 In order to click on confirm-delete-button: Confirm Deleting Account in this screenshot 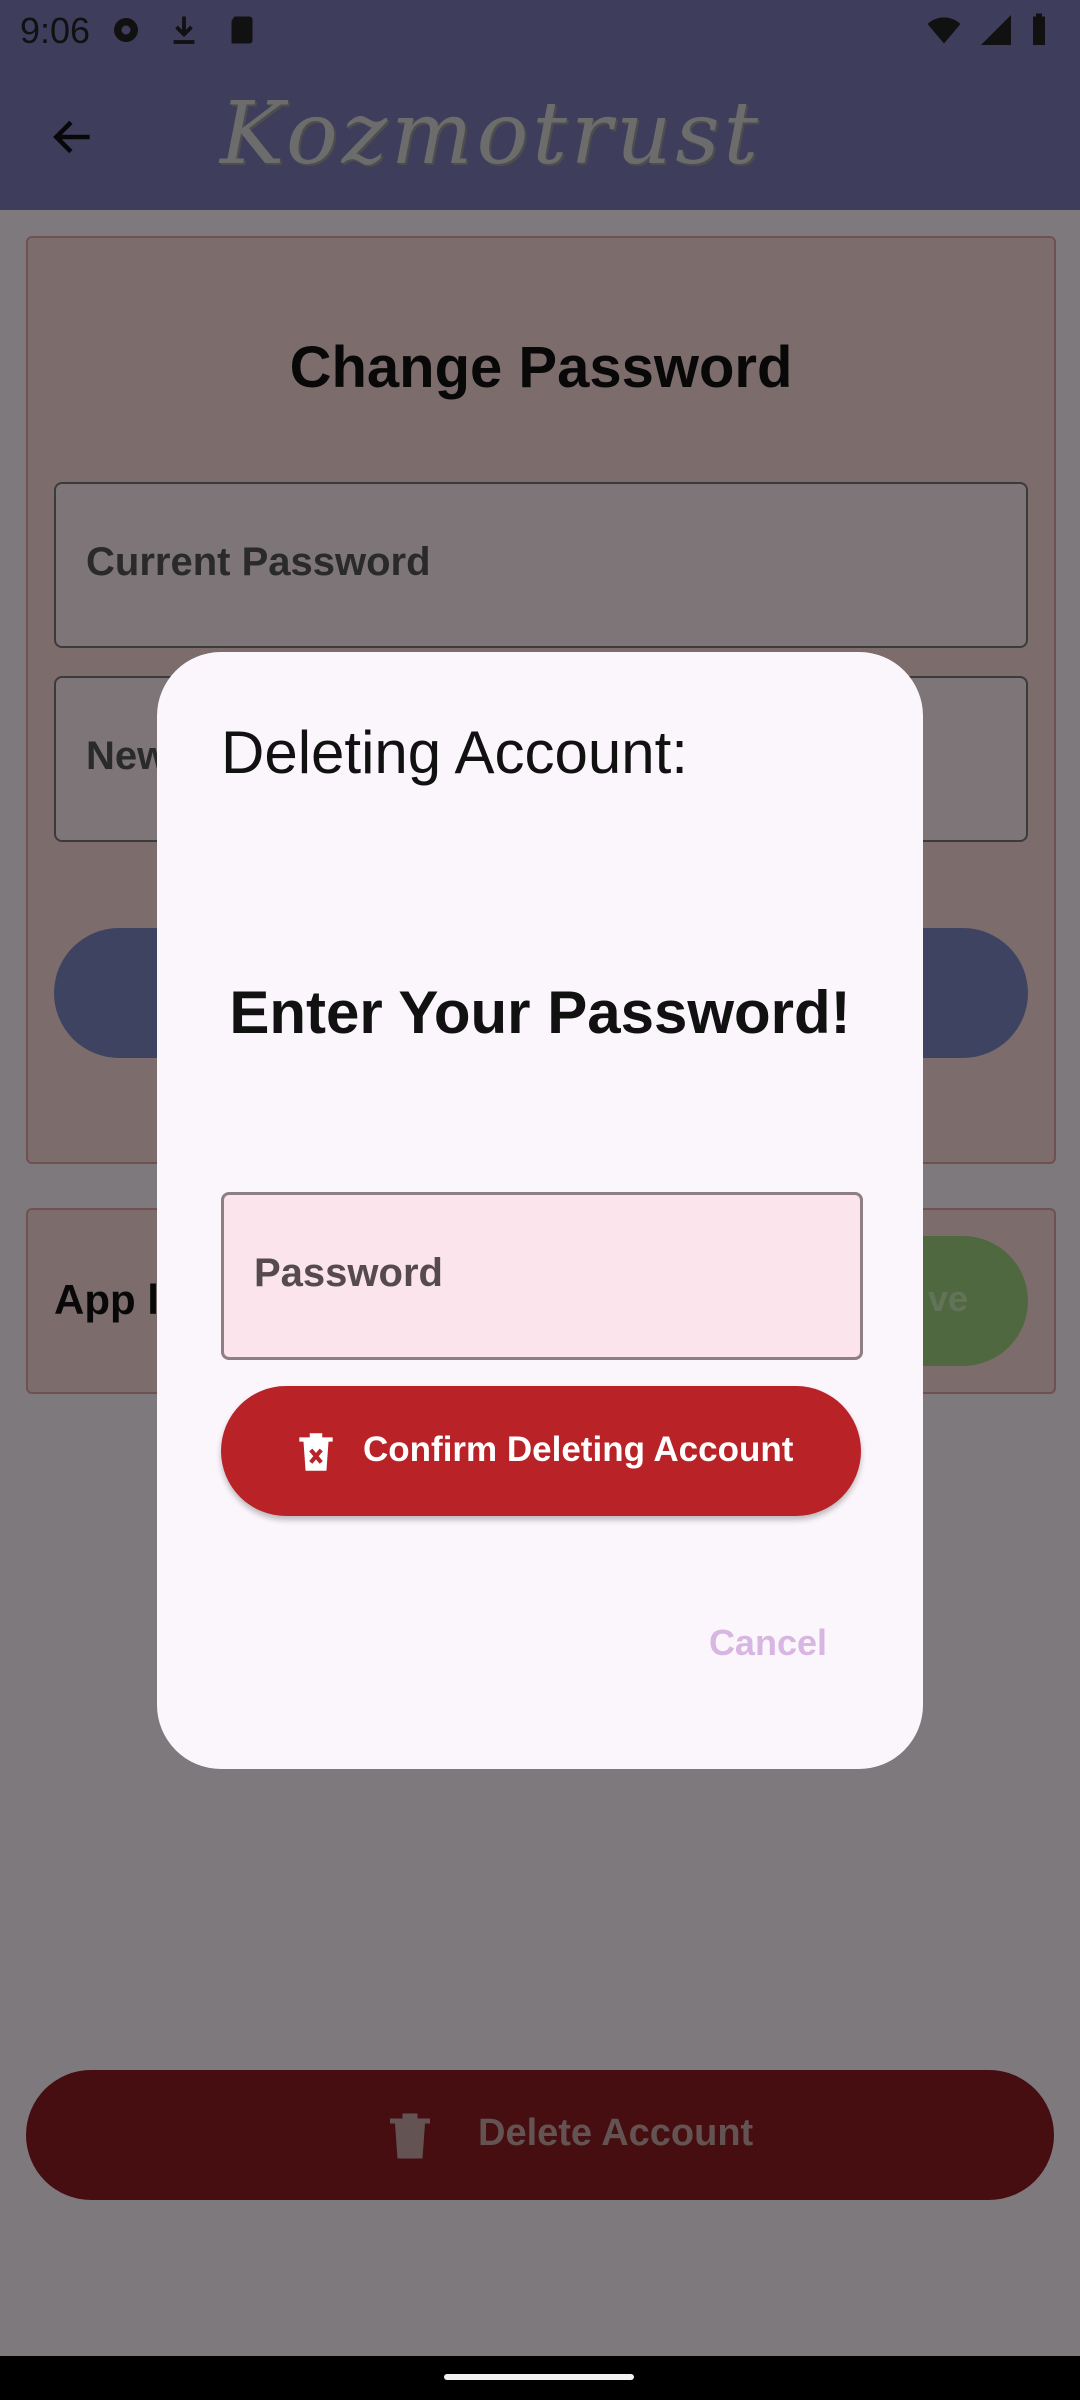, I will do `click(541, 1451)`.